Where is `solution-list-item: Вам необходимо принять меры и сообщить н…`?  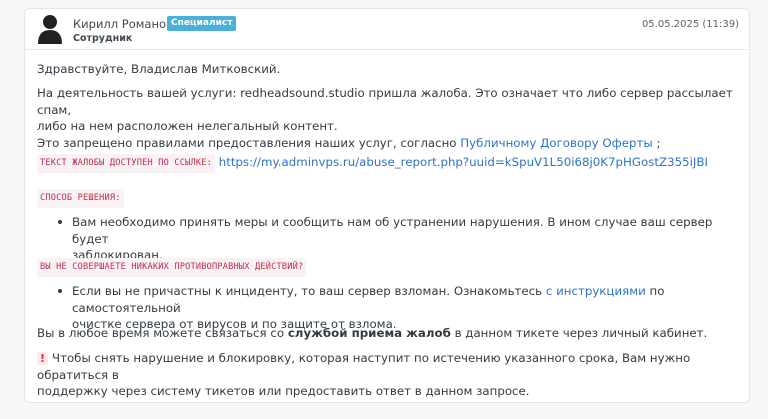 solution-list-item: Вам необходимо принять меры и сообщить н… is located at coordinates (387, 238).